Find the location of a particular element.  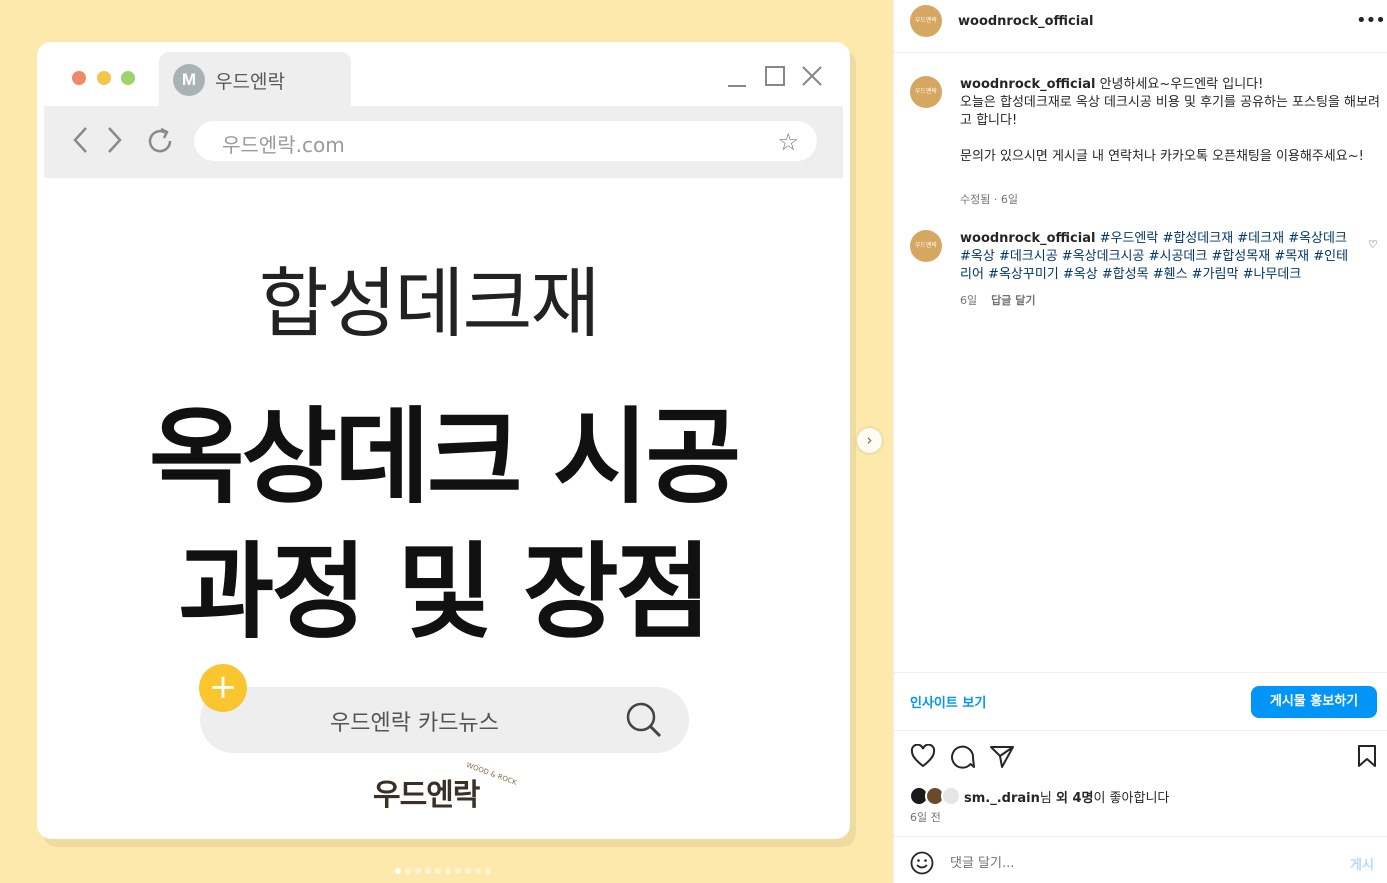

likes-summary: sm._.drain님 외 4명이 좋아합니다 is located at coordinates (1066, 796).